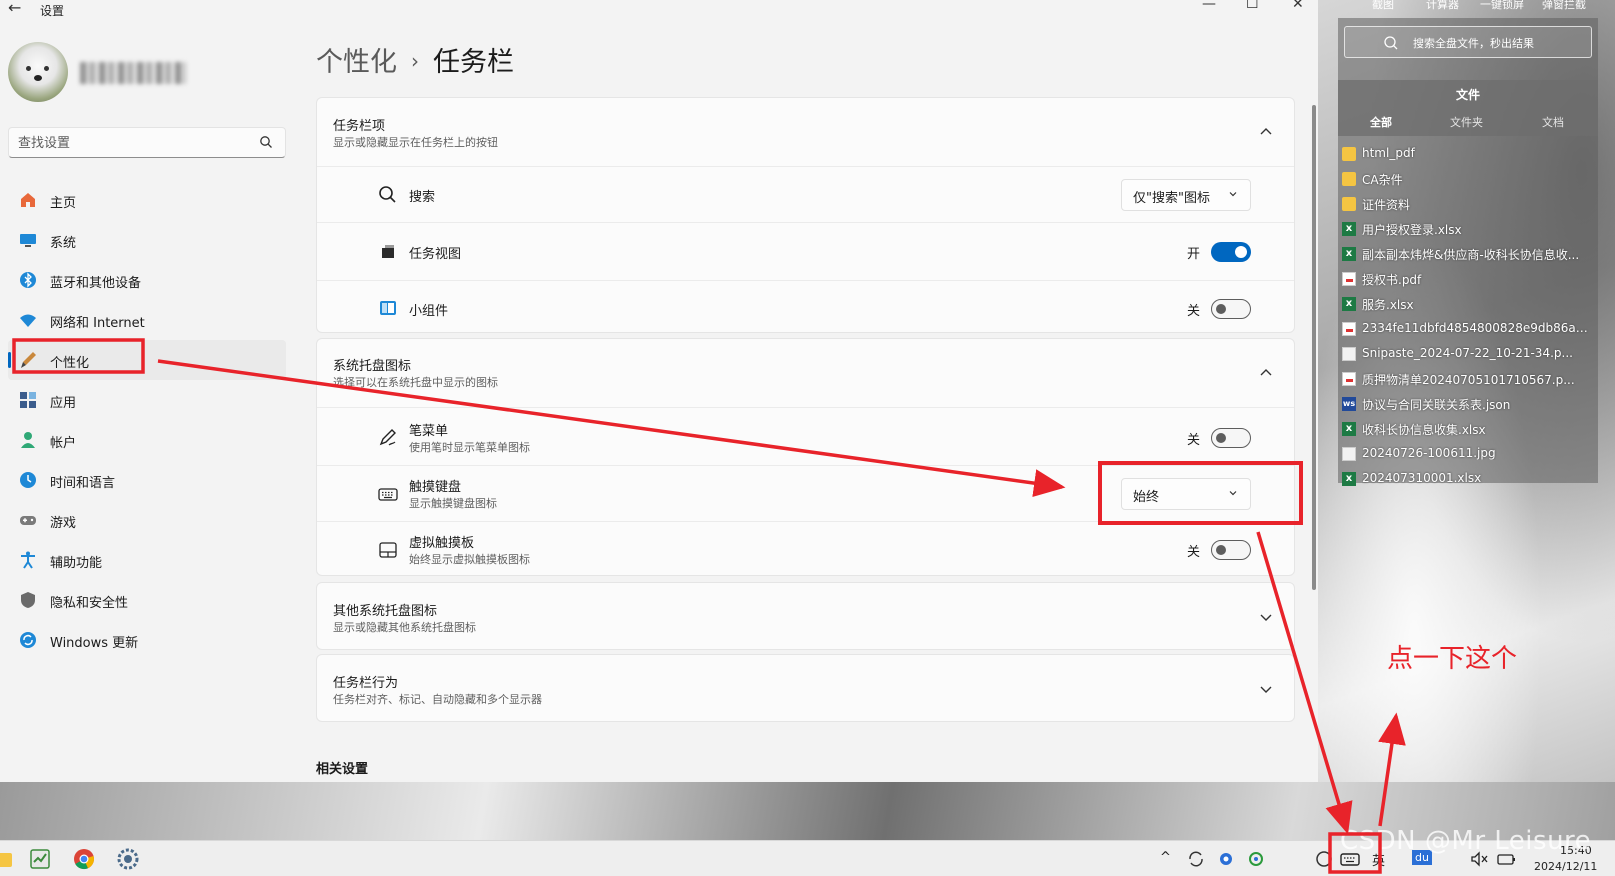 This screenshot has height=876, width=1615. I want to click on tab-all: 全部, so click(1381, 122).